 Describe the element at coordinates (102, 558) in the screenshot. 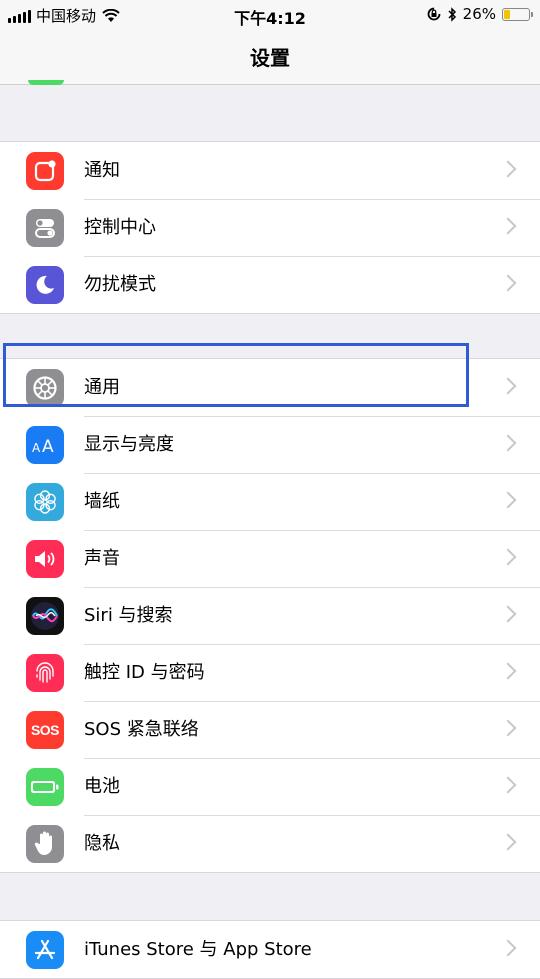

I see `row-label: 声音` at that location.